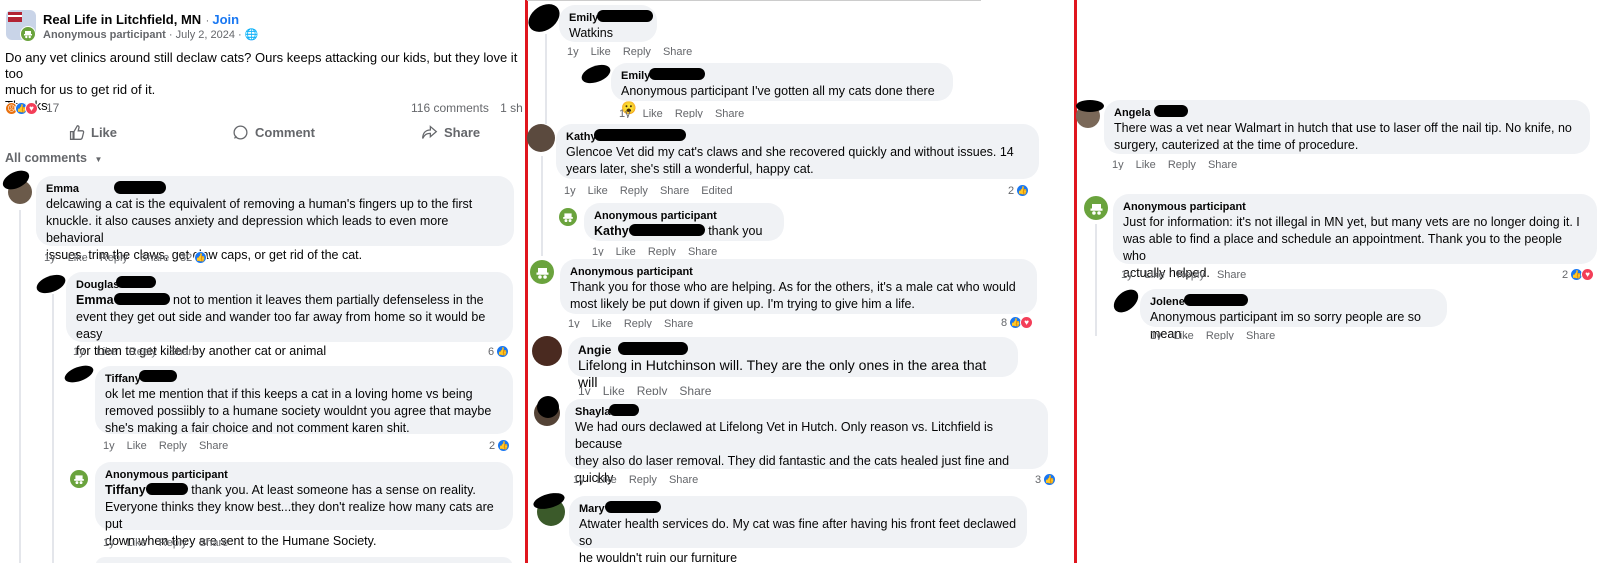  What do you see at coordinates (608, 23) in the screenshot?
I see `comment-bubble: Emily Watkins` at bounding box center [608, 23].